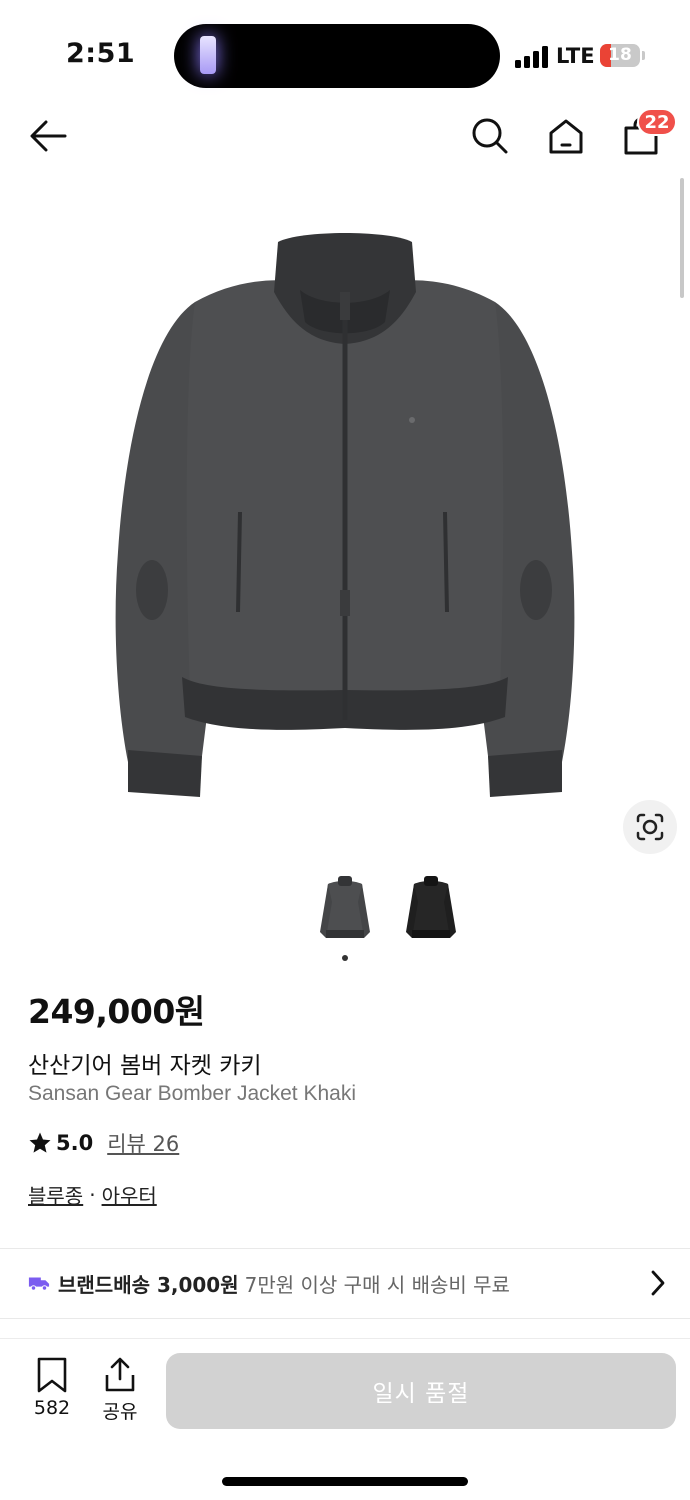 The image size is (690, 1500). What do you see at coordinates (120, 1374) in the screenshot?
I see `share-icon` at bounding box center [120, 1374].